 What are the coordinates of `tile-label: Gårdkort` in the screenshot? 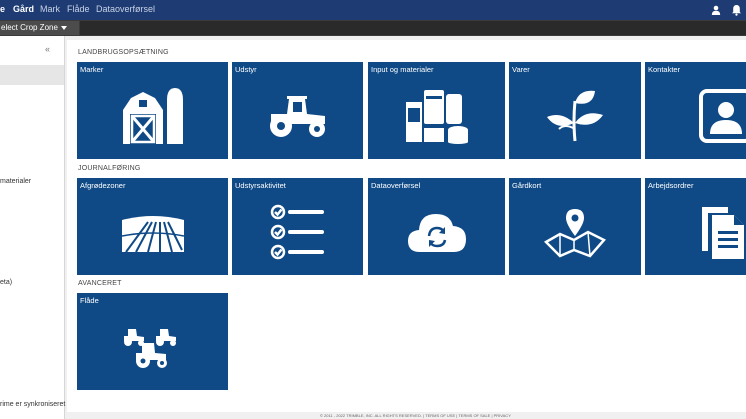 It's located at (527, 185).